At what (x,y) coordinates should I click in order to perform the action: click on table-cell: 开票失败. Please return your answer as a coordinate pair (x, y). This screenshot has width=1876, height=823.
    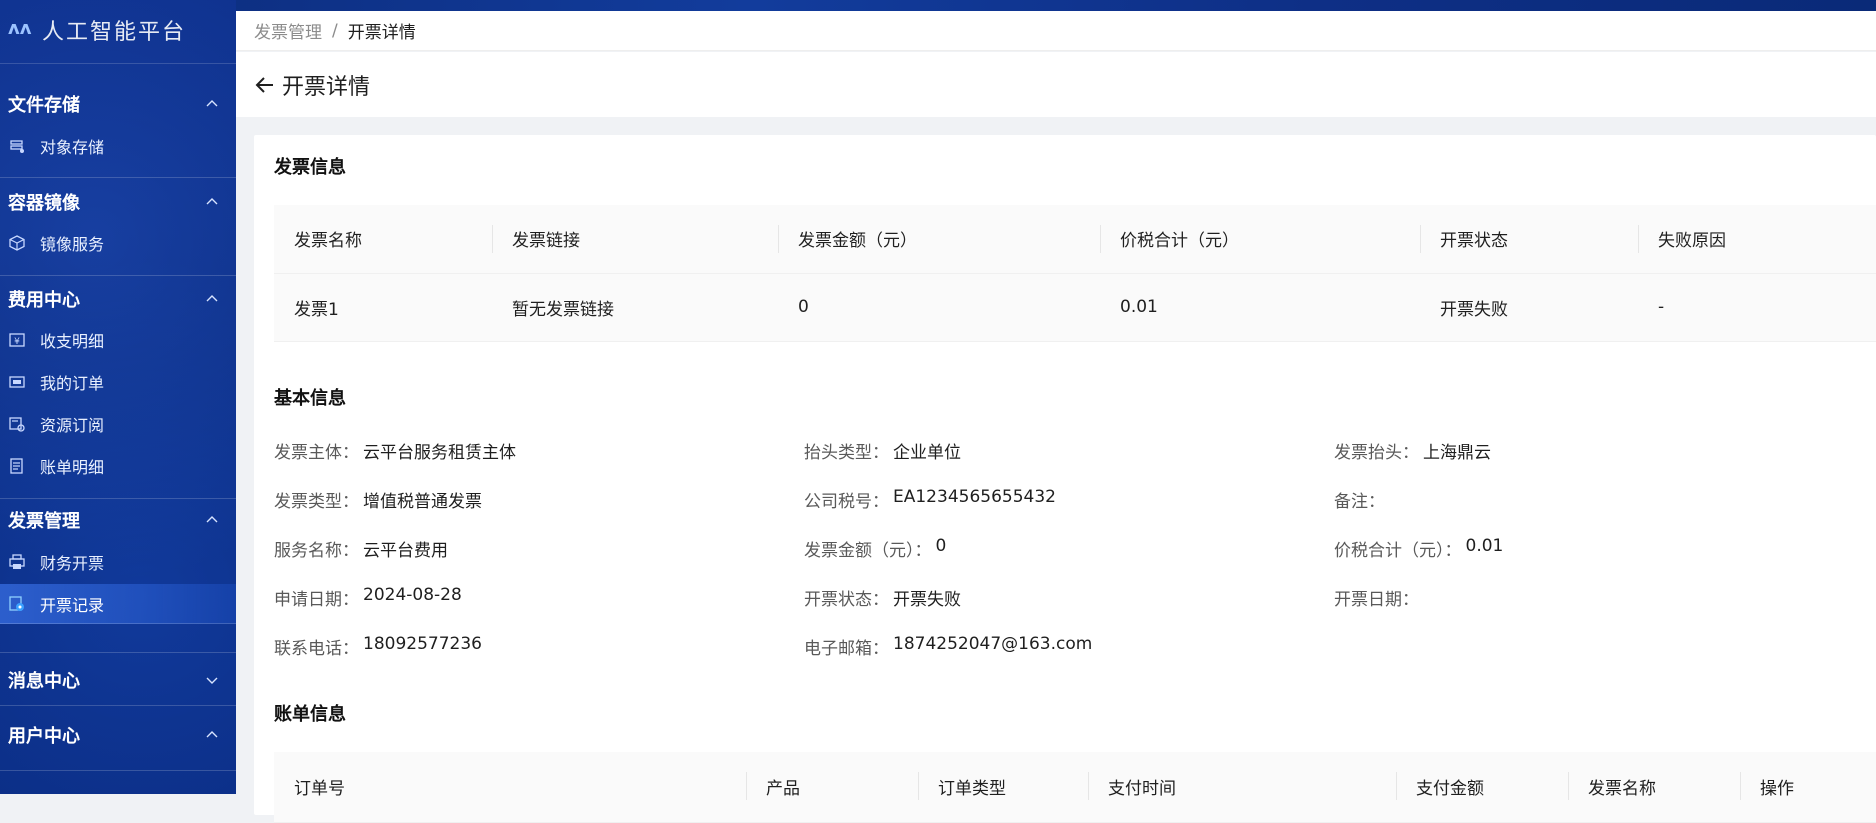
    Looking at the image, I should click on (1529, 307).